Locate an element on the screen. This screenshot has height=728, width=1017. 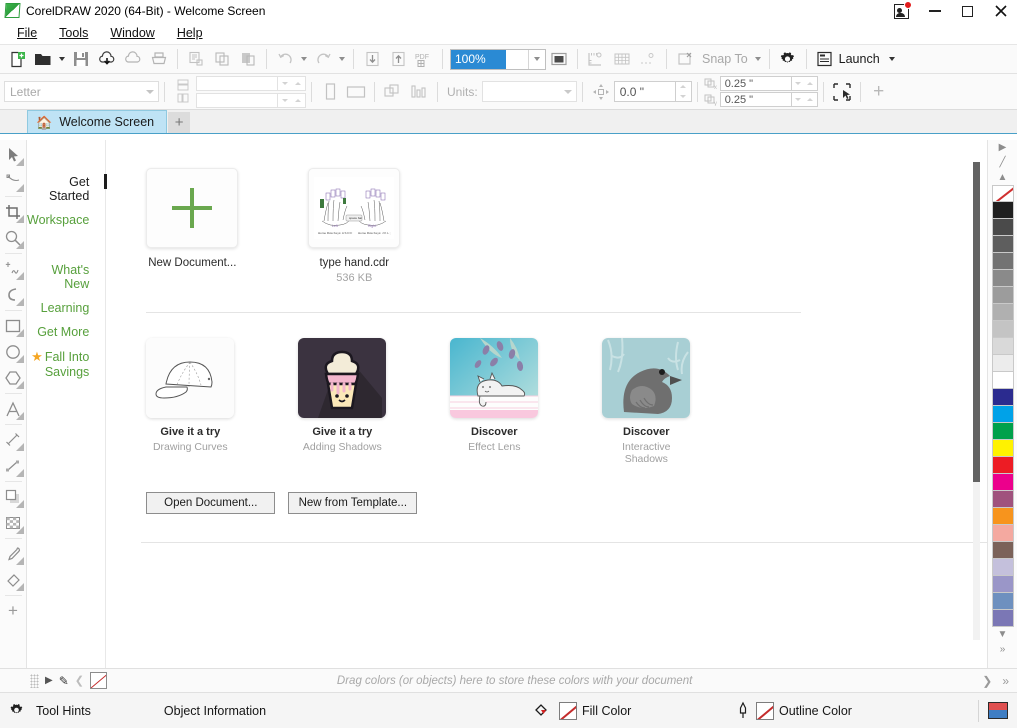
duplicate-x-input: 0.25 " is located at coordinates (755, 83).